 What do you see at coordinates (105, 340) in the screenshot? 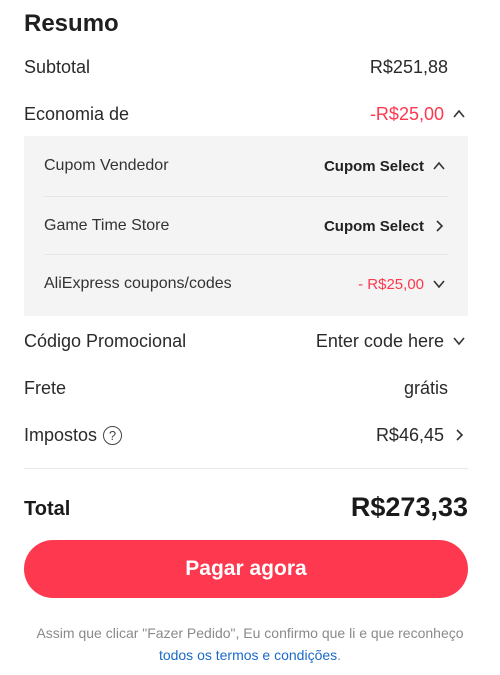
I see `promo-code-label: Código Promocional` at bounding box center [105, 340].